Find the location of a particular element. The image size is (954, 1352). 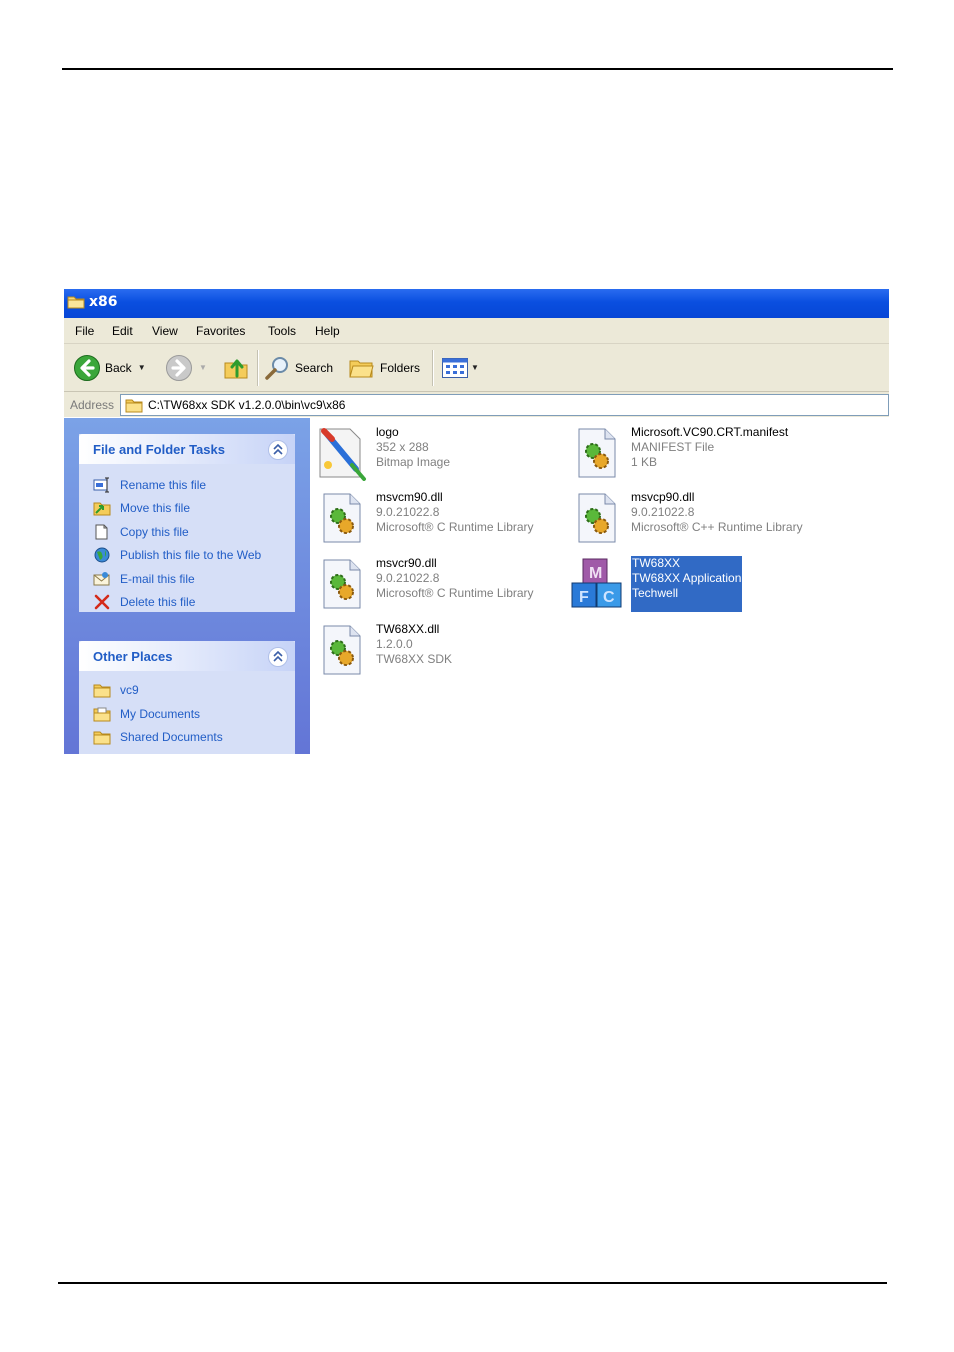

task-publish: Publish this file to the Web is located at coordinates (177, 555).